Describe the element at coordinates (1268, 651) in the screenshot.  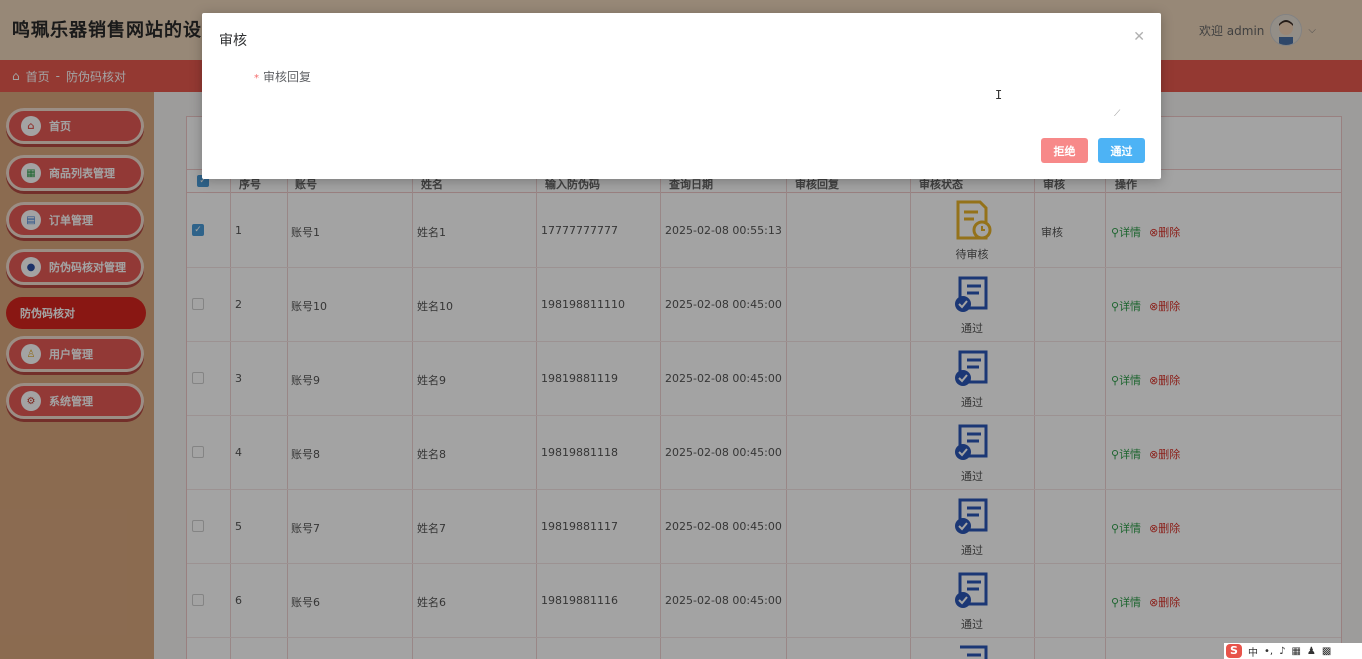
I see `punctuation-icon: •,` at that location.